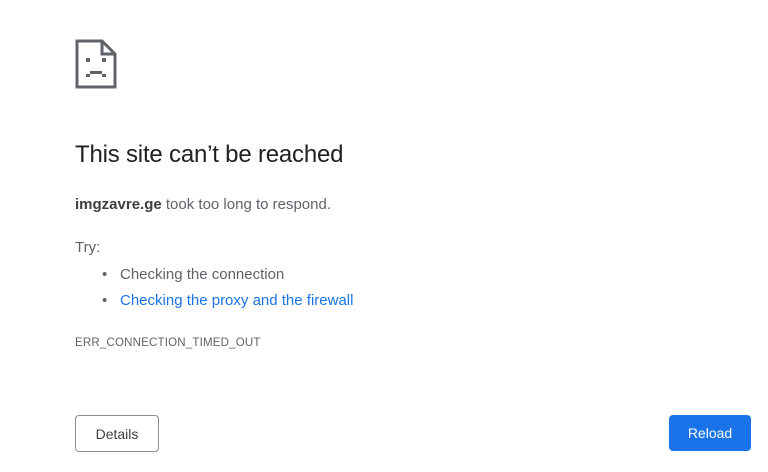 This screenshot has width=768, height=472. What do you see at coordinates (710, 433) in the screenshot?
I see `reload-button: Reload` at bounding box center [710, 433].